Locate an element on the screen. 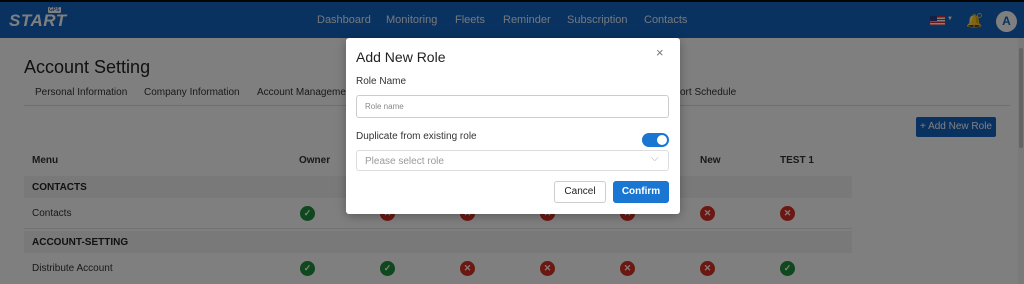 The height and width of the screenshot is (284, 1024). role-name-label: Role Name is located at coordinates (381, 81).